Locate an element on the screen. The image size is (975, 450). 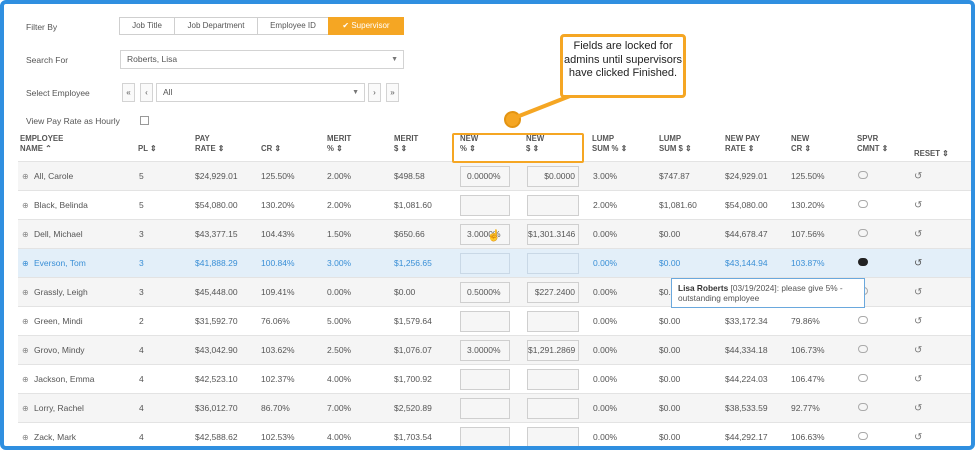
employee-name: Jackson, Emma is located at coordinates (64, 379).